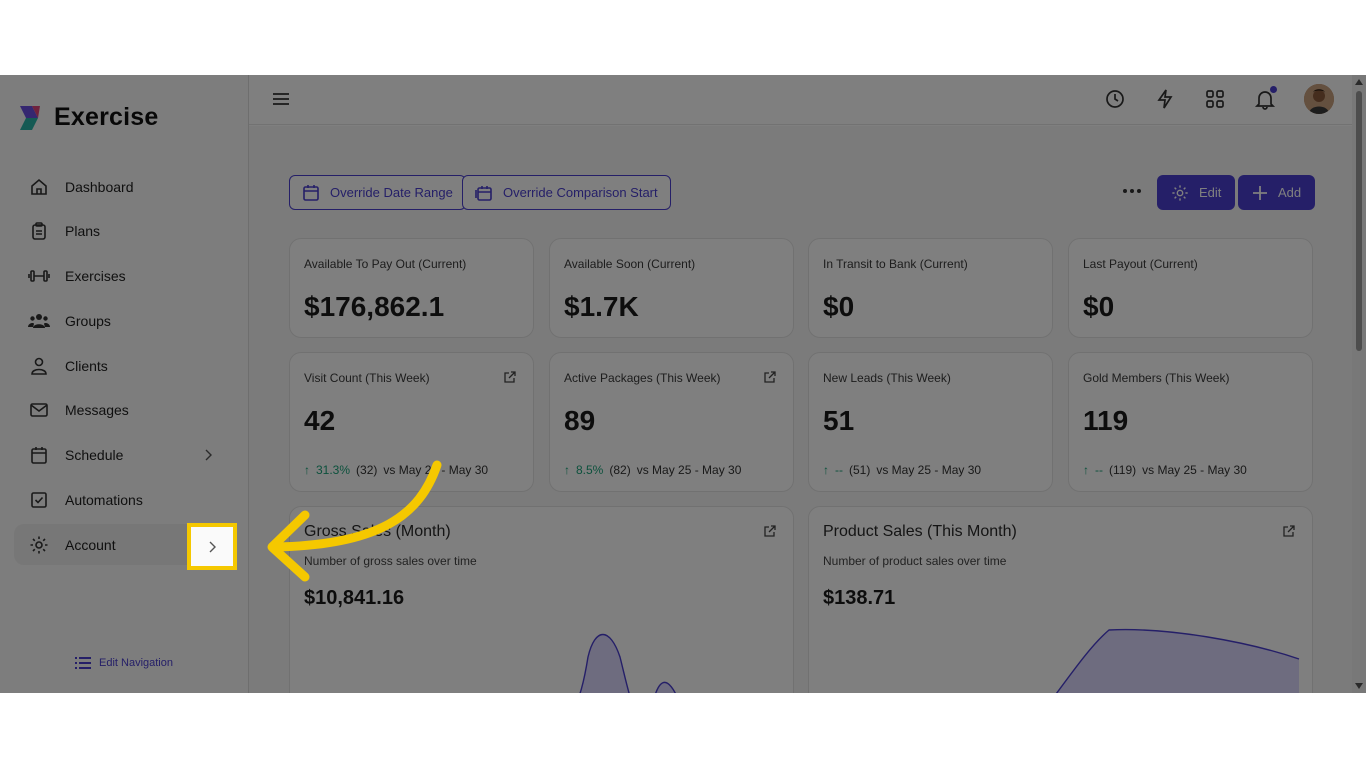 Image resolution: width=1366 pixels, height=768 pixels. Describe the element at coordinates (887, 378) in the screenshot. I see `weekly-label: New Leads (This Week)` at that location.